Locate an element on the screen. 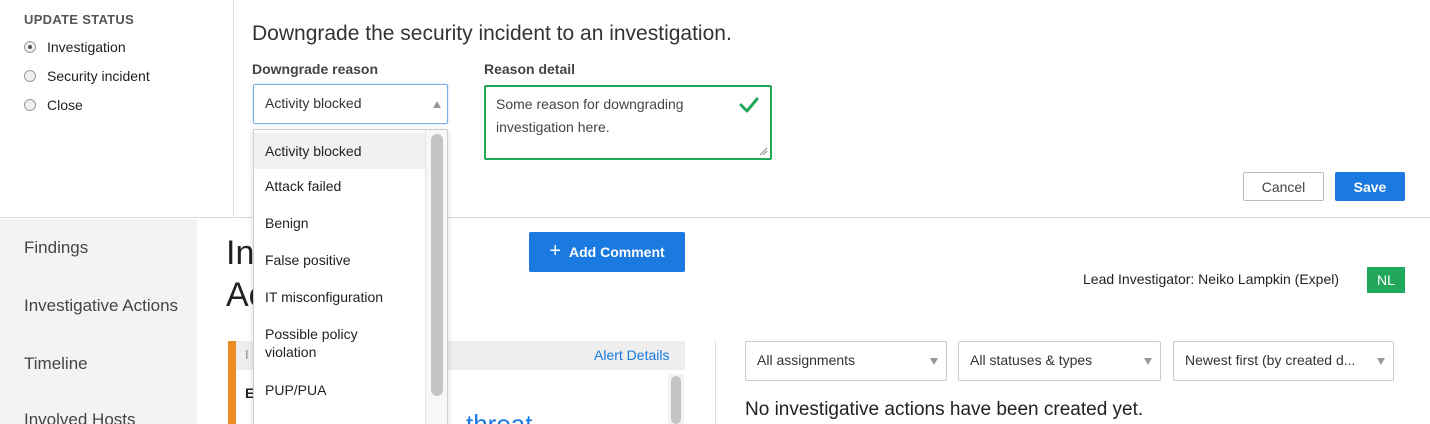 The height and width of the screenshot is (424, 1430). alert-scrollbar is located at coordinates (676, 399).